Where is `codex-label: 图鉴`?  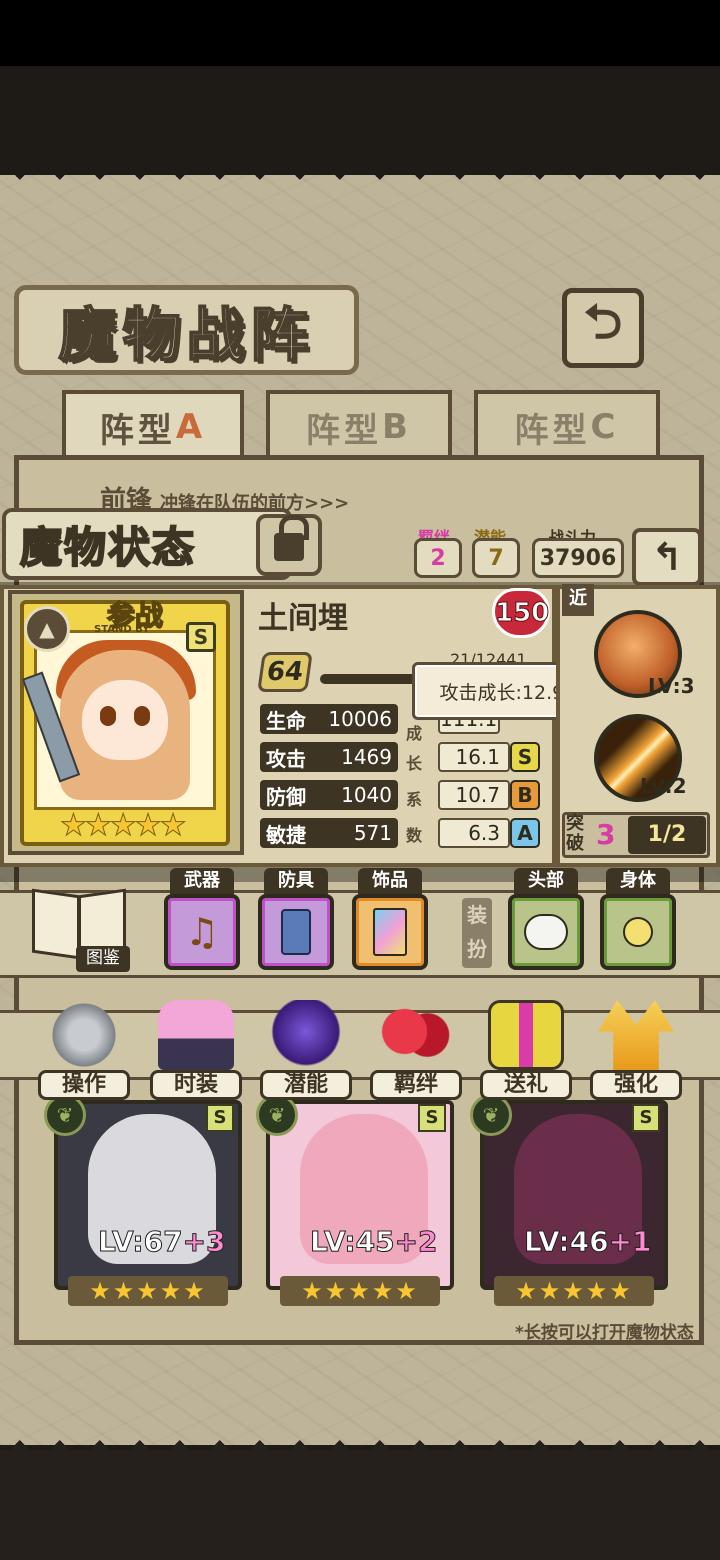 codex-label: 图鉴 is located at coordinates (103, 959).